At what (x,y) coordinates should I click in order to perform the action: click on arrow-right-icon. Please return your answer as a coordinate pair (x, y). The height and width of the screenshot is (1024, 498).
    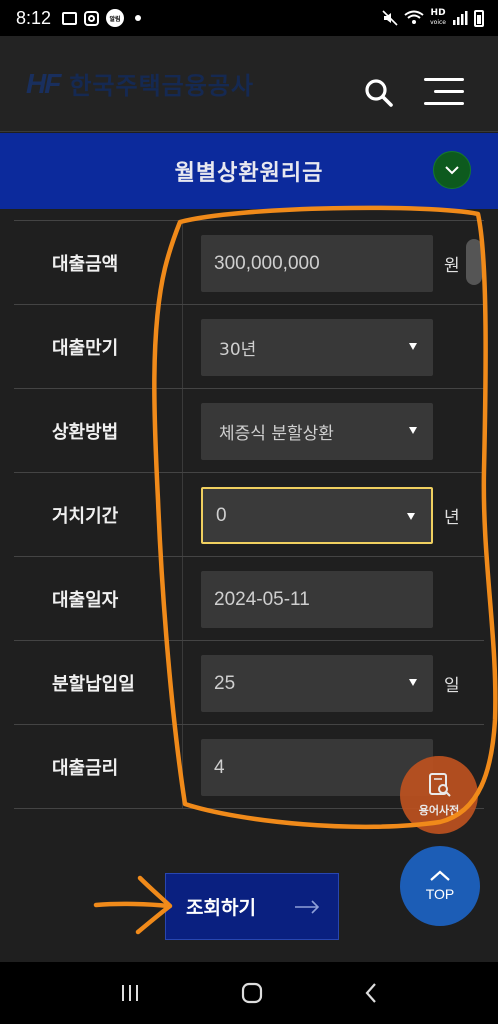
    Looking at the image, I should click on (307, 907).